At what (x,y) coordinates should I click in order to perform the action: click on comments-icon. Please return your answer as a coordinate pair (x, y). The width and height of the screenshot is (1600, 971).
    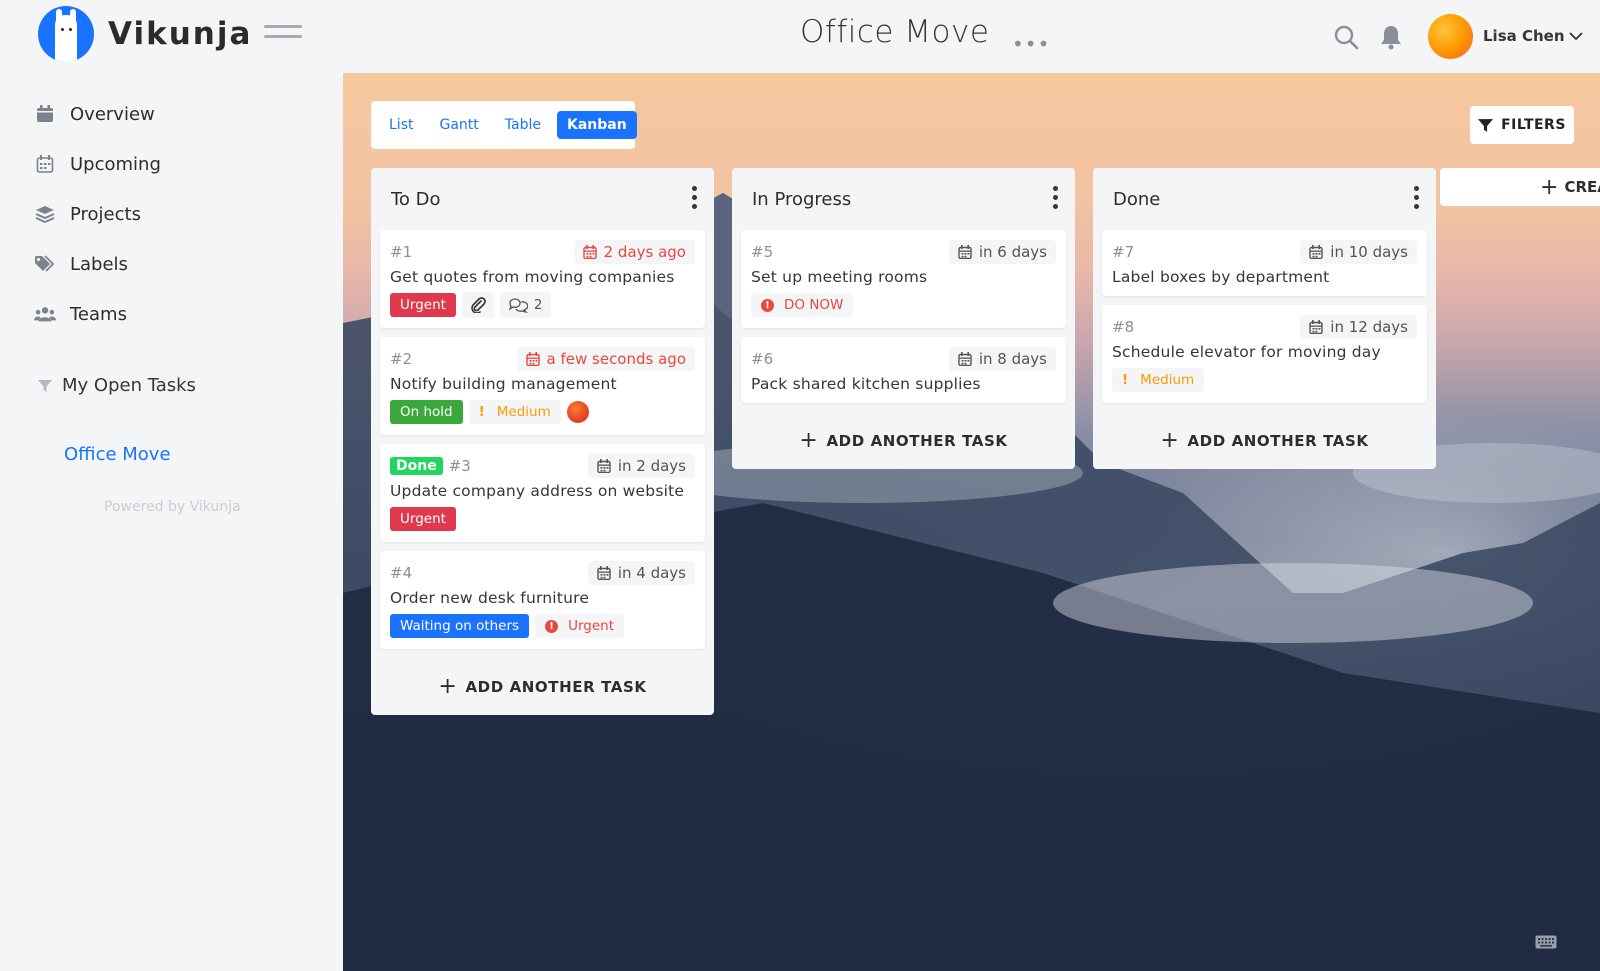
    Looking at the image, I should click on (518, 305).